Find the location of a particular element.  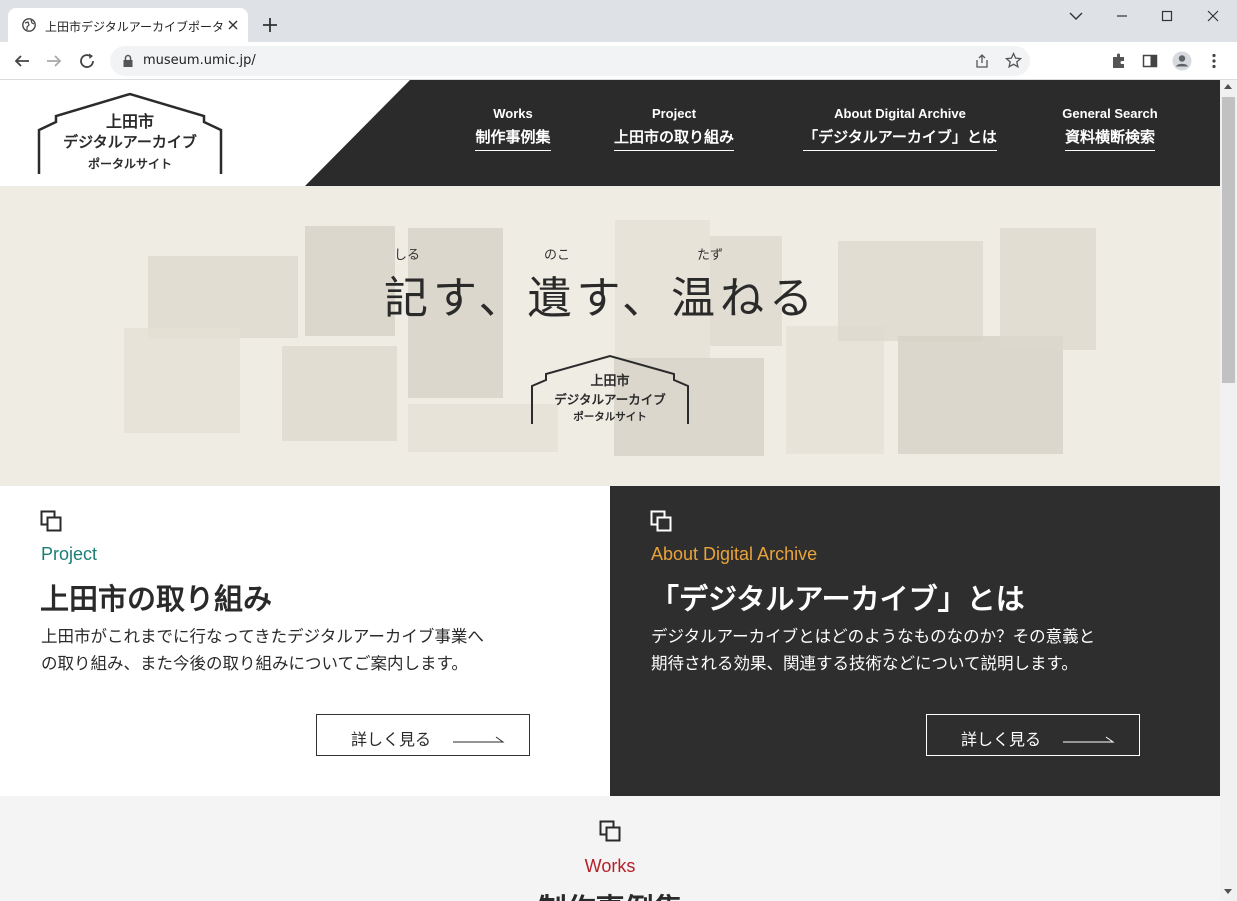

logo-line-1: 上田市 is located at coordinates (129, 121).